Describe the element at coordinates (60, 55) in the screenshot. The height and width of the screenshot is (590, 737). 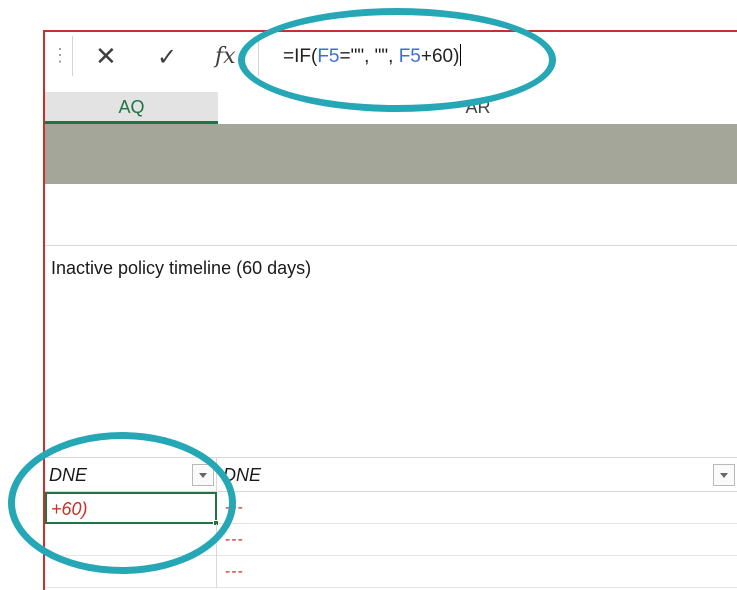
I see `grip-icon: ⋮` at that location.